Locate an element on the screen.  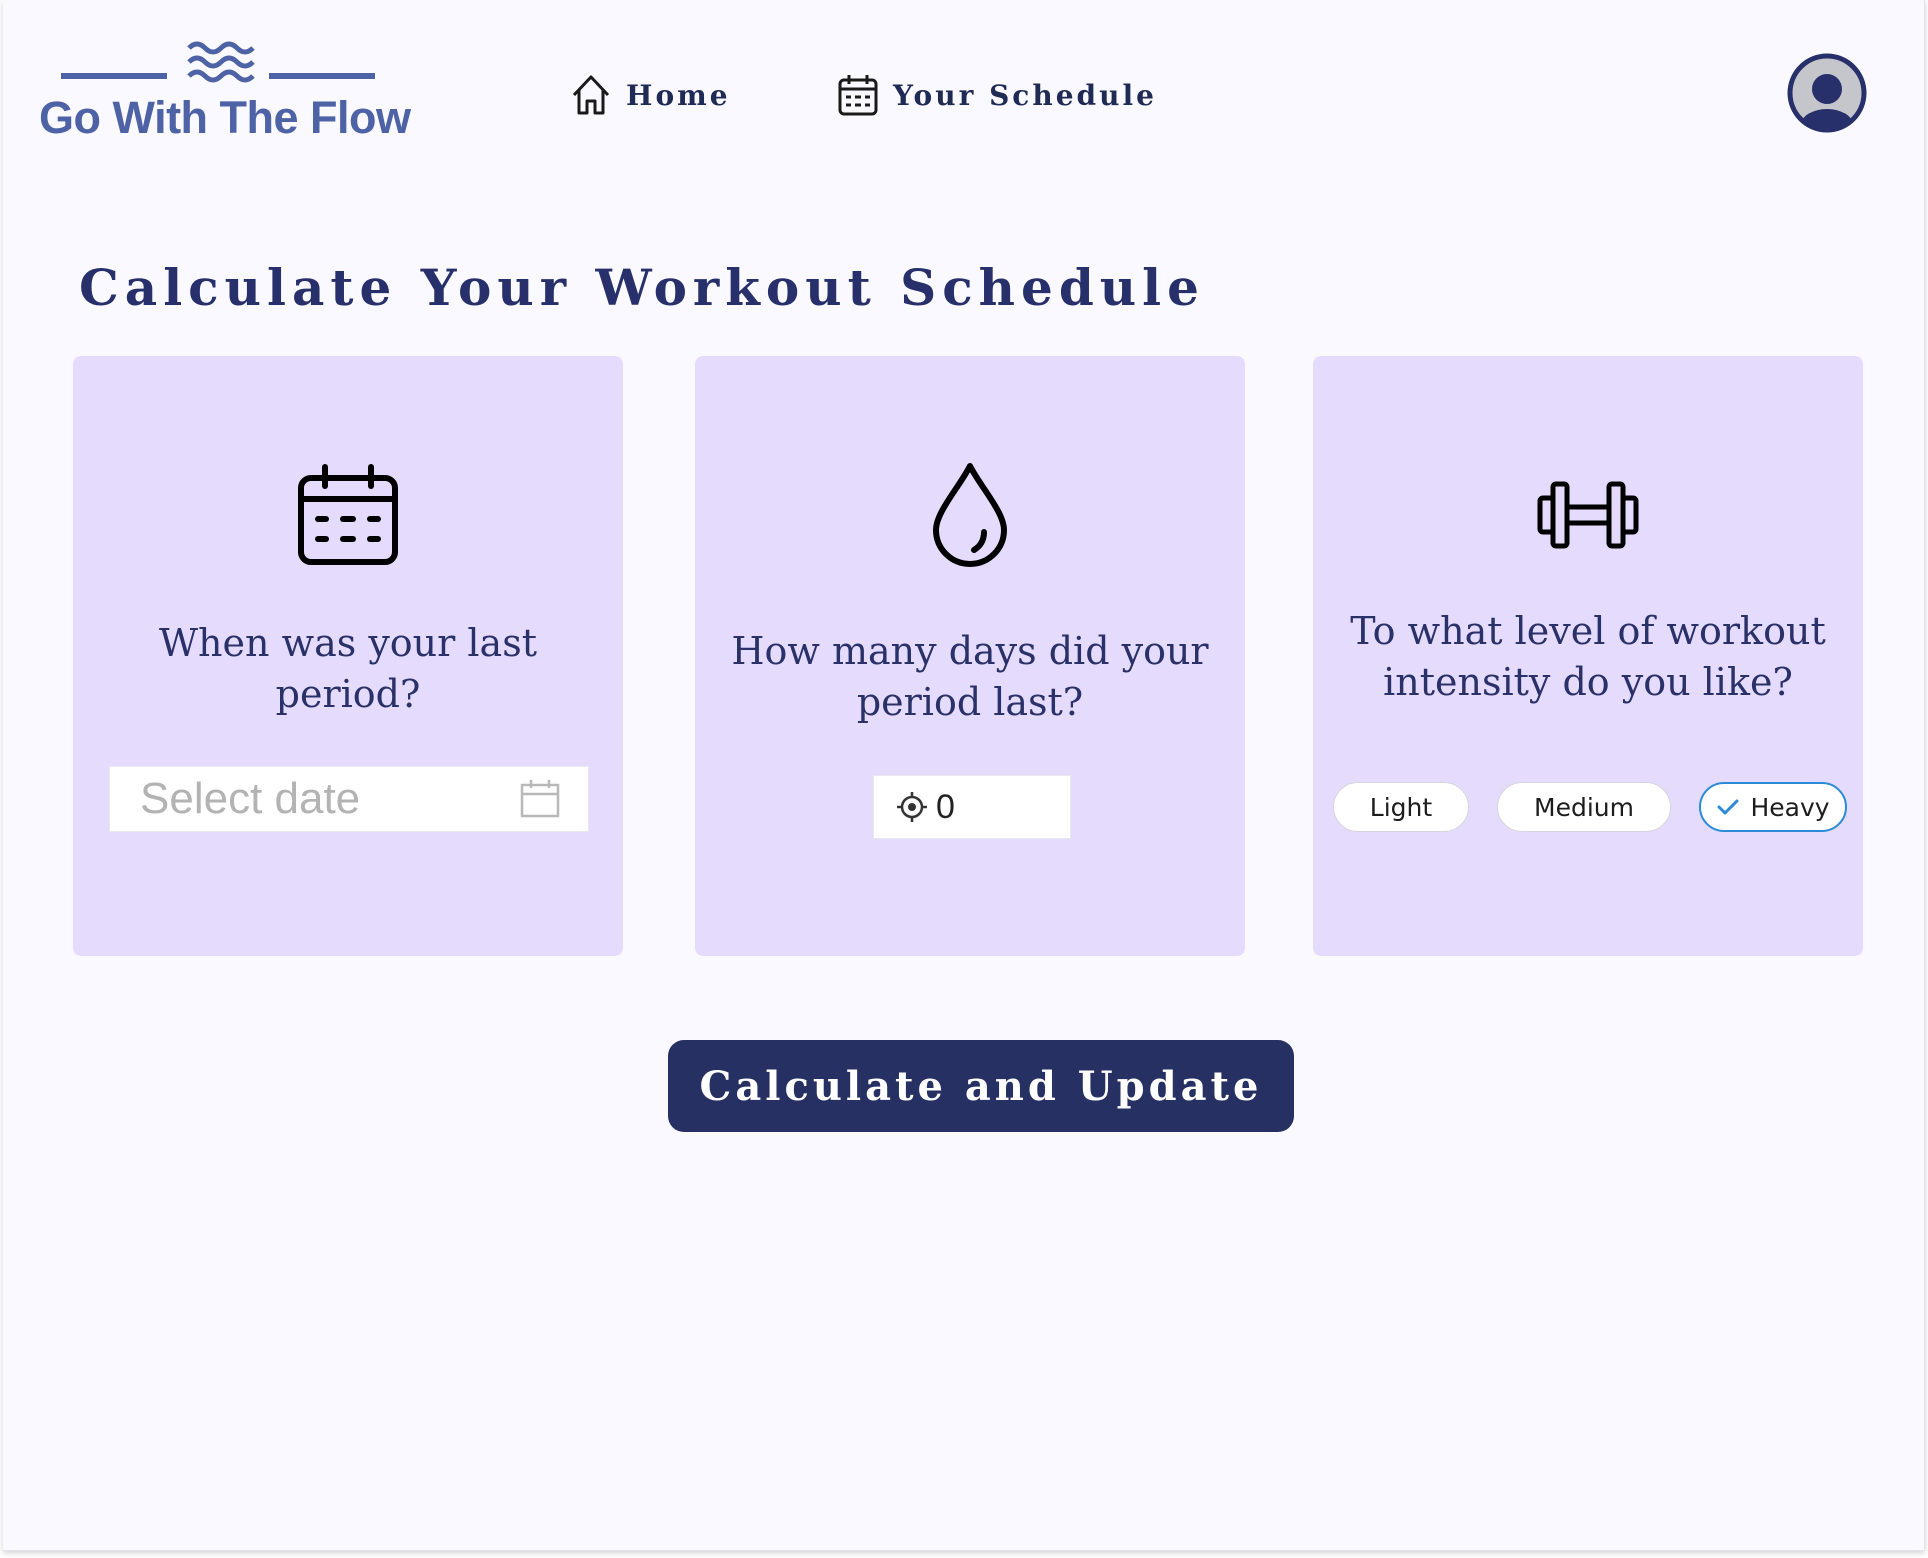
nav-home-label: Home is located at coordinates (678, 95).